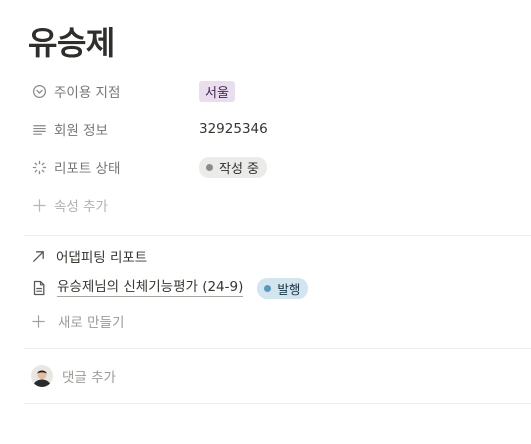  What do you see at coordinates (115, 205) in the screenshot?
I see `add-property-label: 속성 추가` at bounding box center [115, 205].